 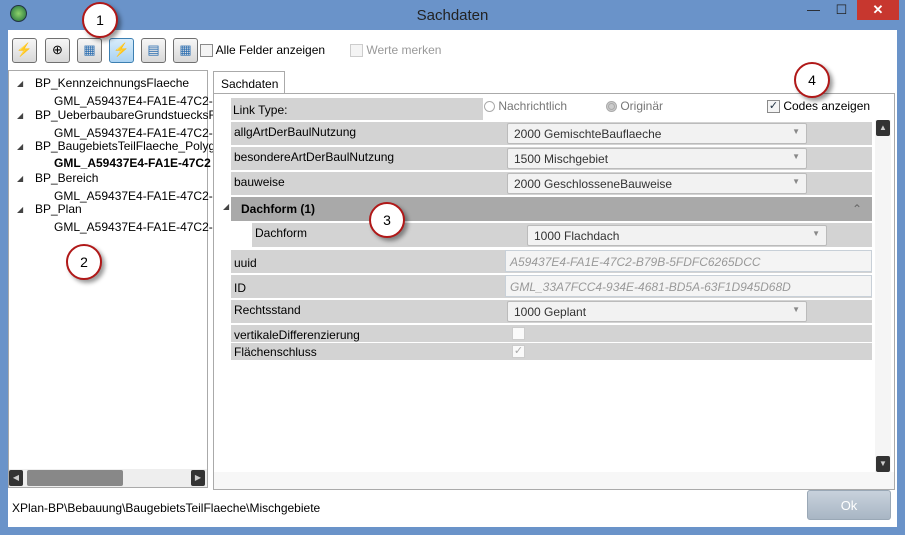 What do you see at coordinates (404, 50) in the screenshot?
I see `werte-merken-label: Werte merken` at bounding box center [404, 50].